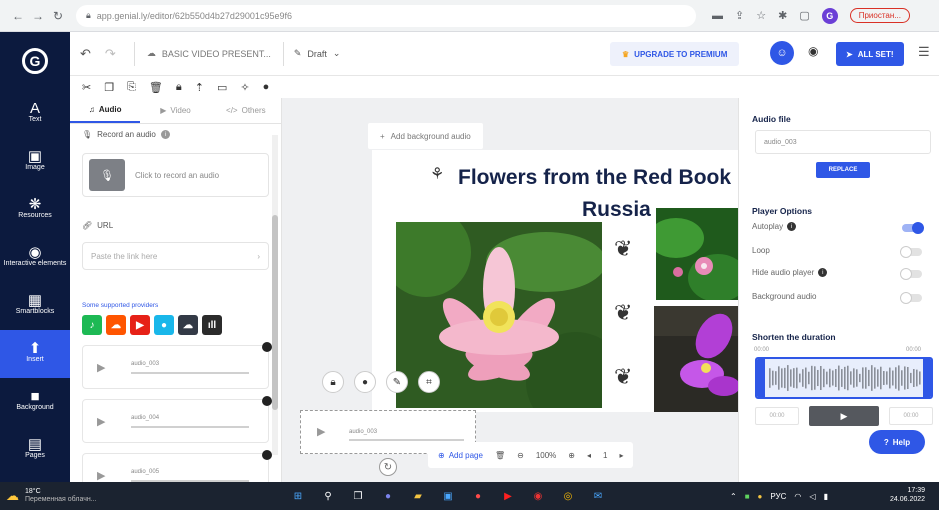  I want to click on interactivity-icon: ●, so click(266, 87).